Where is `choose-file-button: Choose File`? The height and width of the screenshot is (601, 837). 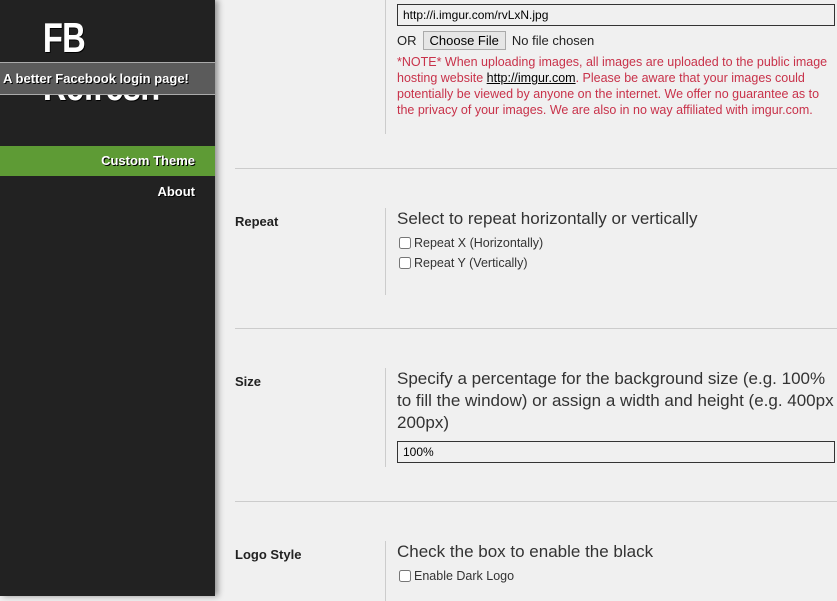 choose-file-button: Choose File is located at coordinates (464, 40).